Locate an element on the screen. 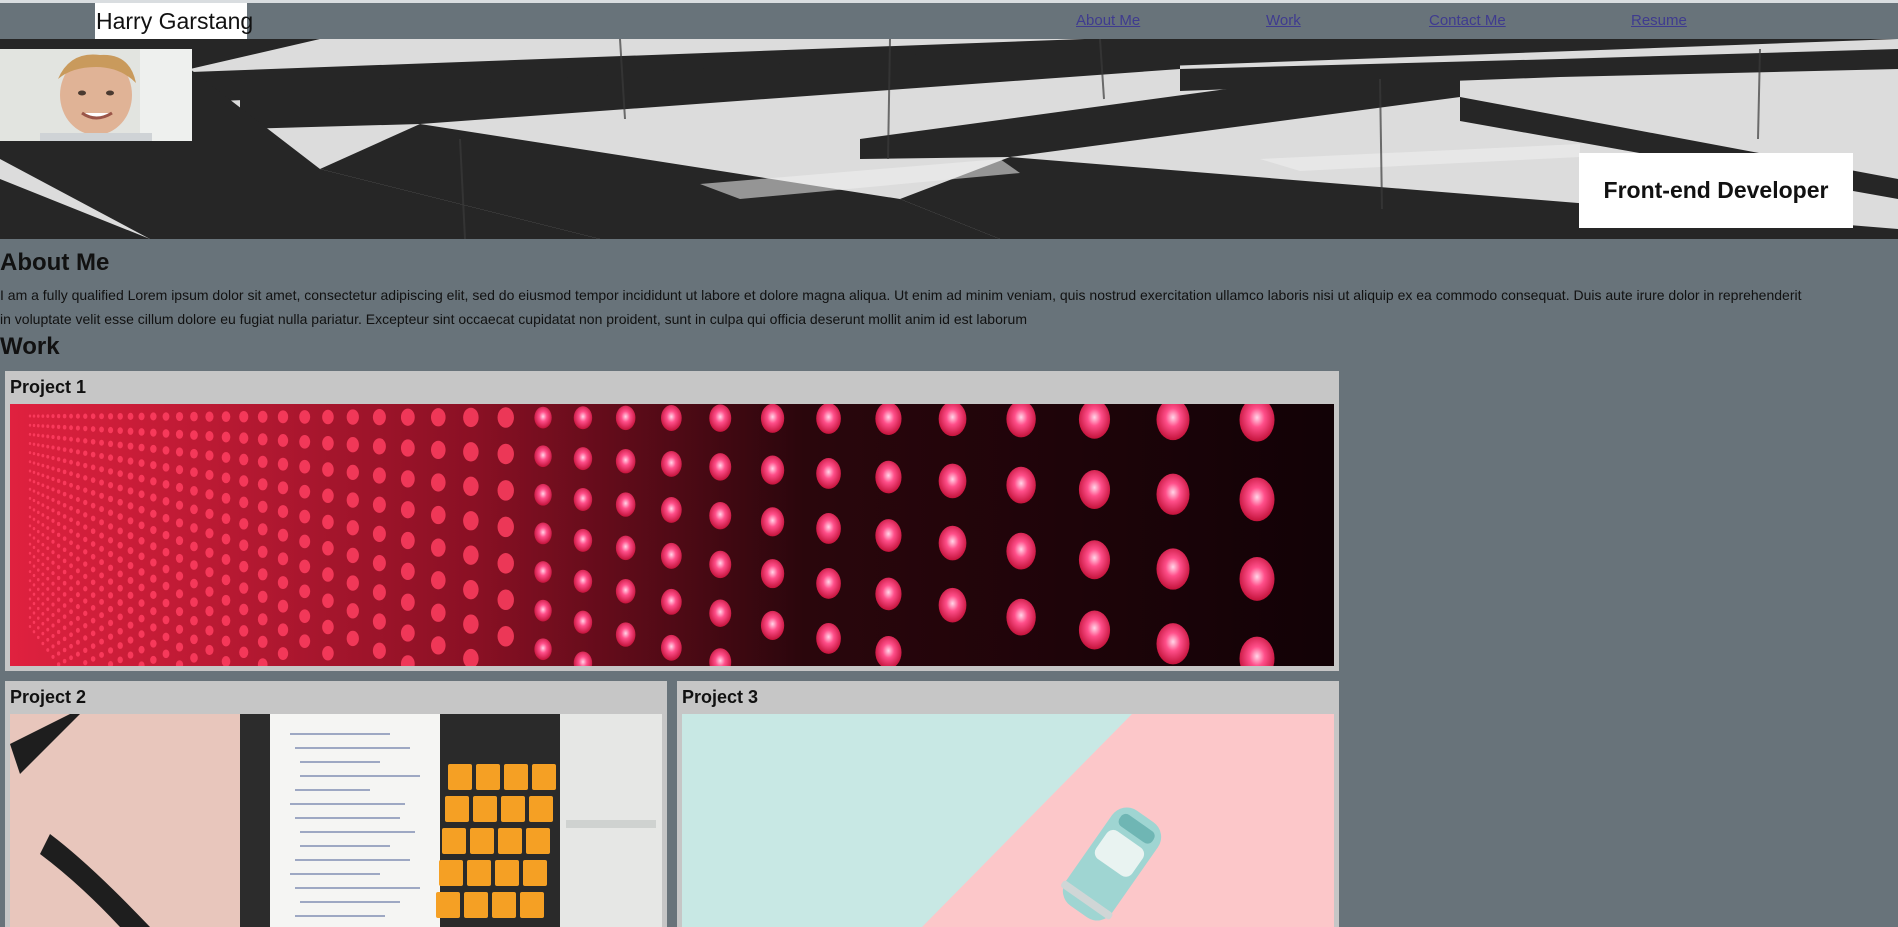  project-card-2: Project 2 is located at coordinates (336, 804).